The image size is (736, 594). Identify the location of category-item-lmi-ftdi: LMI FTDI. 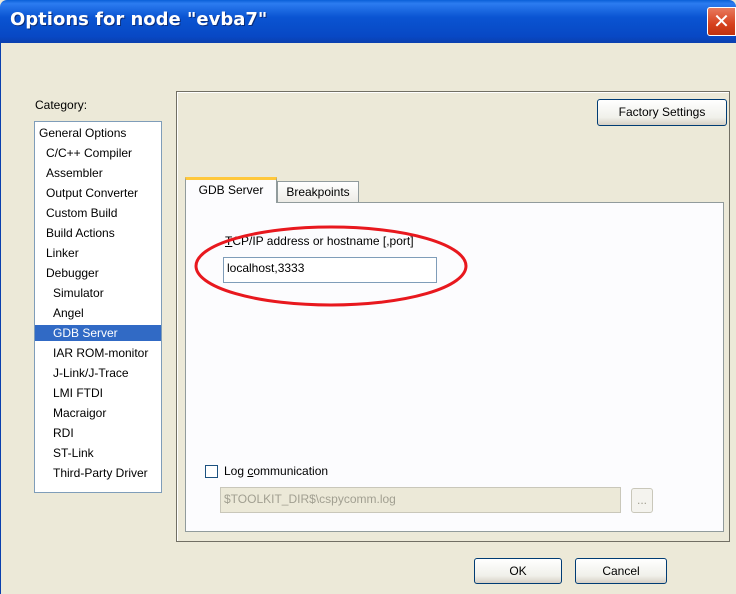
(78, 393).